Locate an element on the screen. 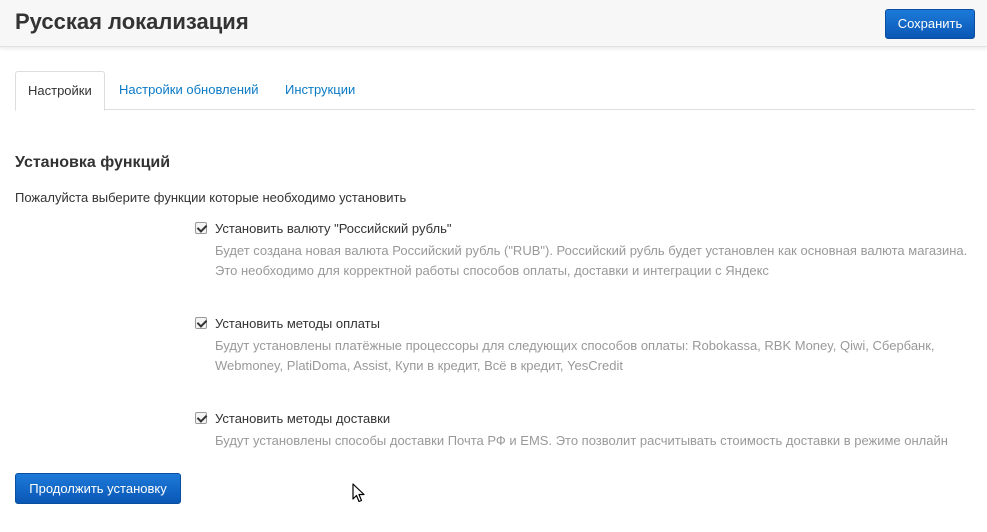 This screenshot has width=987, height=532. page-title: Русская локализация is located at coordinates (132, 21).